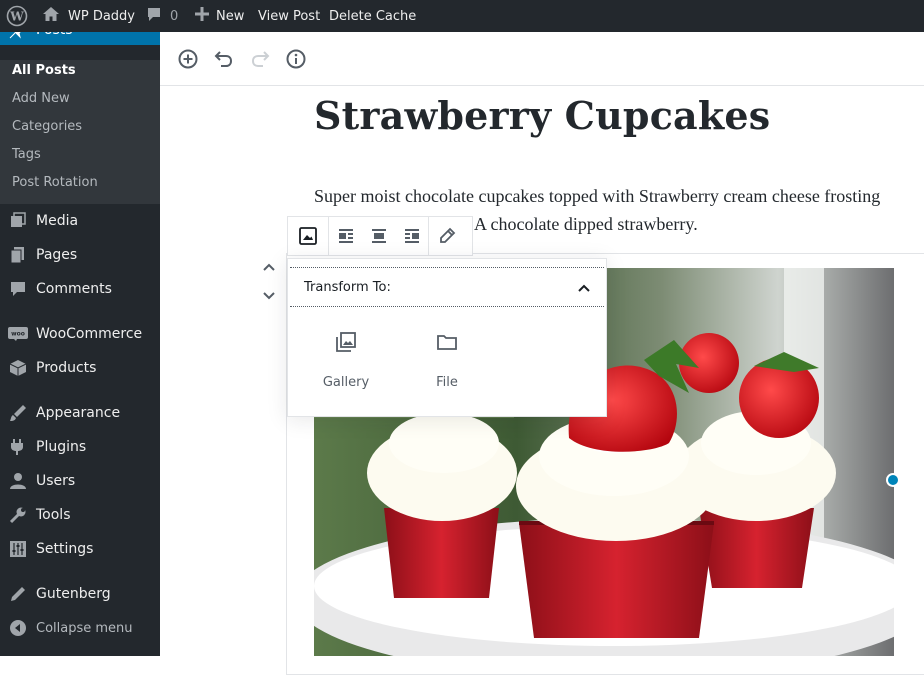 Image resolution: width=924 pixels, height=675 pixels. I want to click on svg-text: W, so click(16, 17).